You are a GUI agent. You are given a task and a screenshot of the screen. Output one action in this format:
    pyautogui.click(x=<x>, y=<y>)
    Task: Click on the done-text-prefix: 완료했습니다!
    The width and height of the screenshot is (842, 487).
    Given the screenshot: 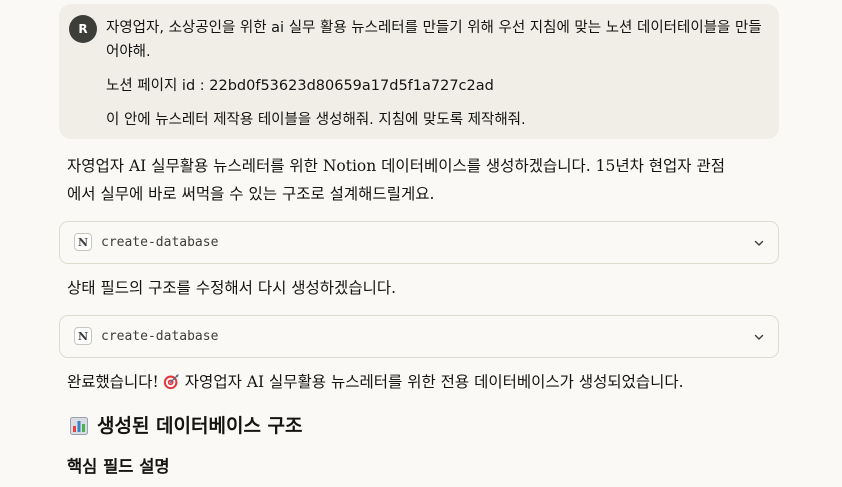 What is the action you would take?
    pyautogui.click(x=113, y=382)
    